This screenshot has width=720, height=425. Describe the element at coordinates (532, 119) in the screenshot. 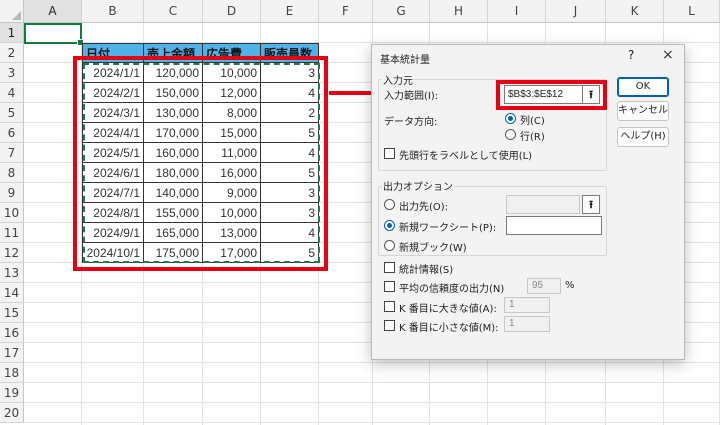

I see `direction-column-label: 列(C)` at that location.